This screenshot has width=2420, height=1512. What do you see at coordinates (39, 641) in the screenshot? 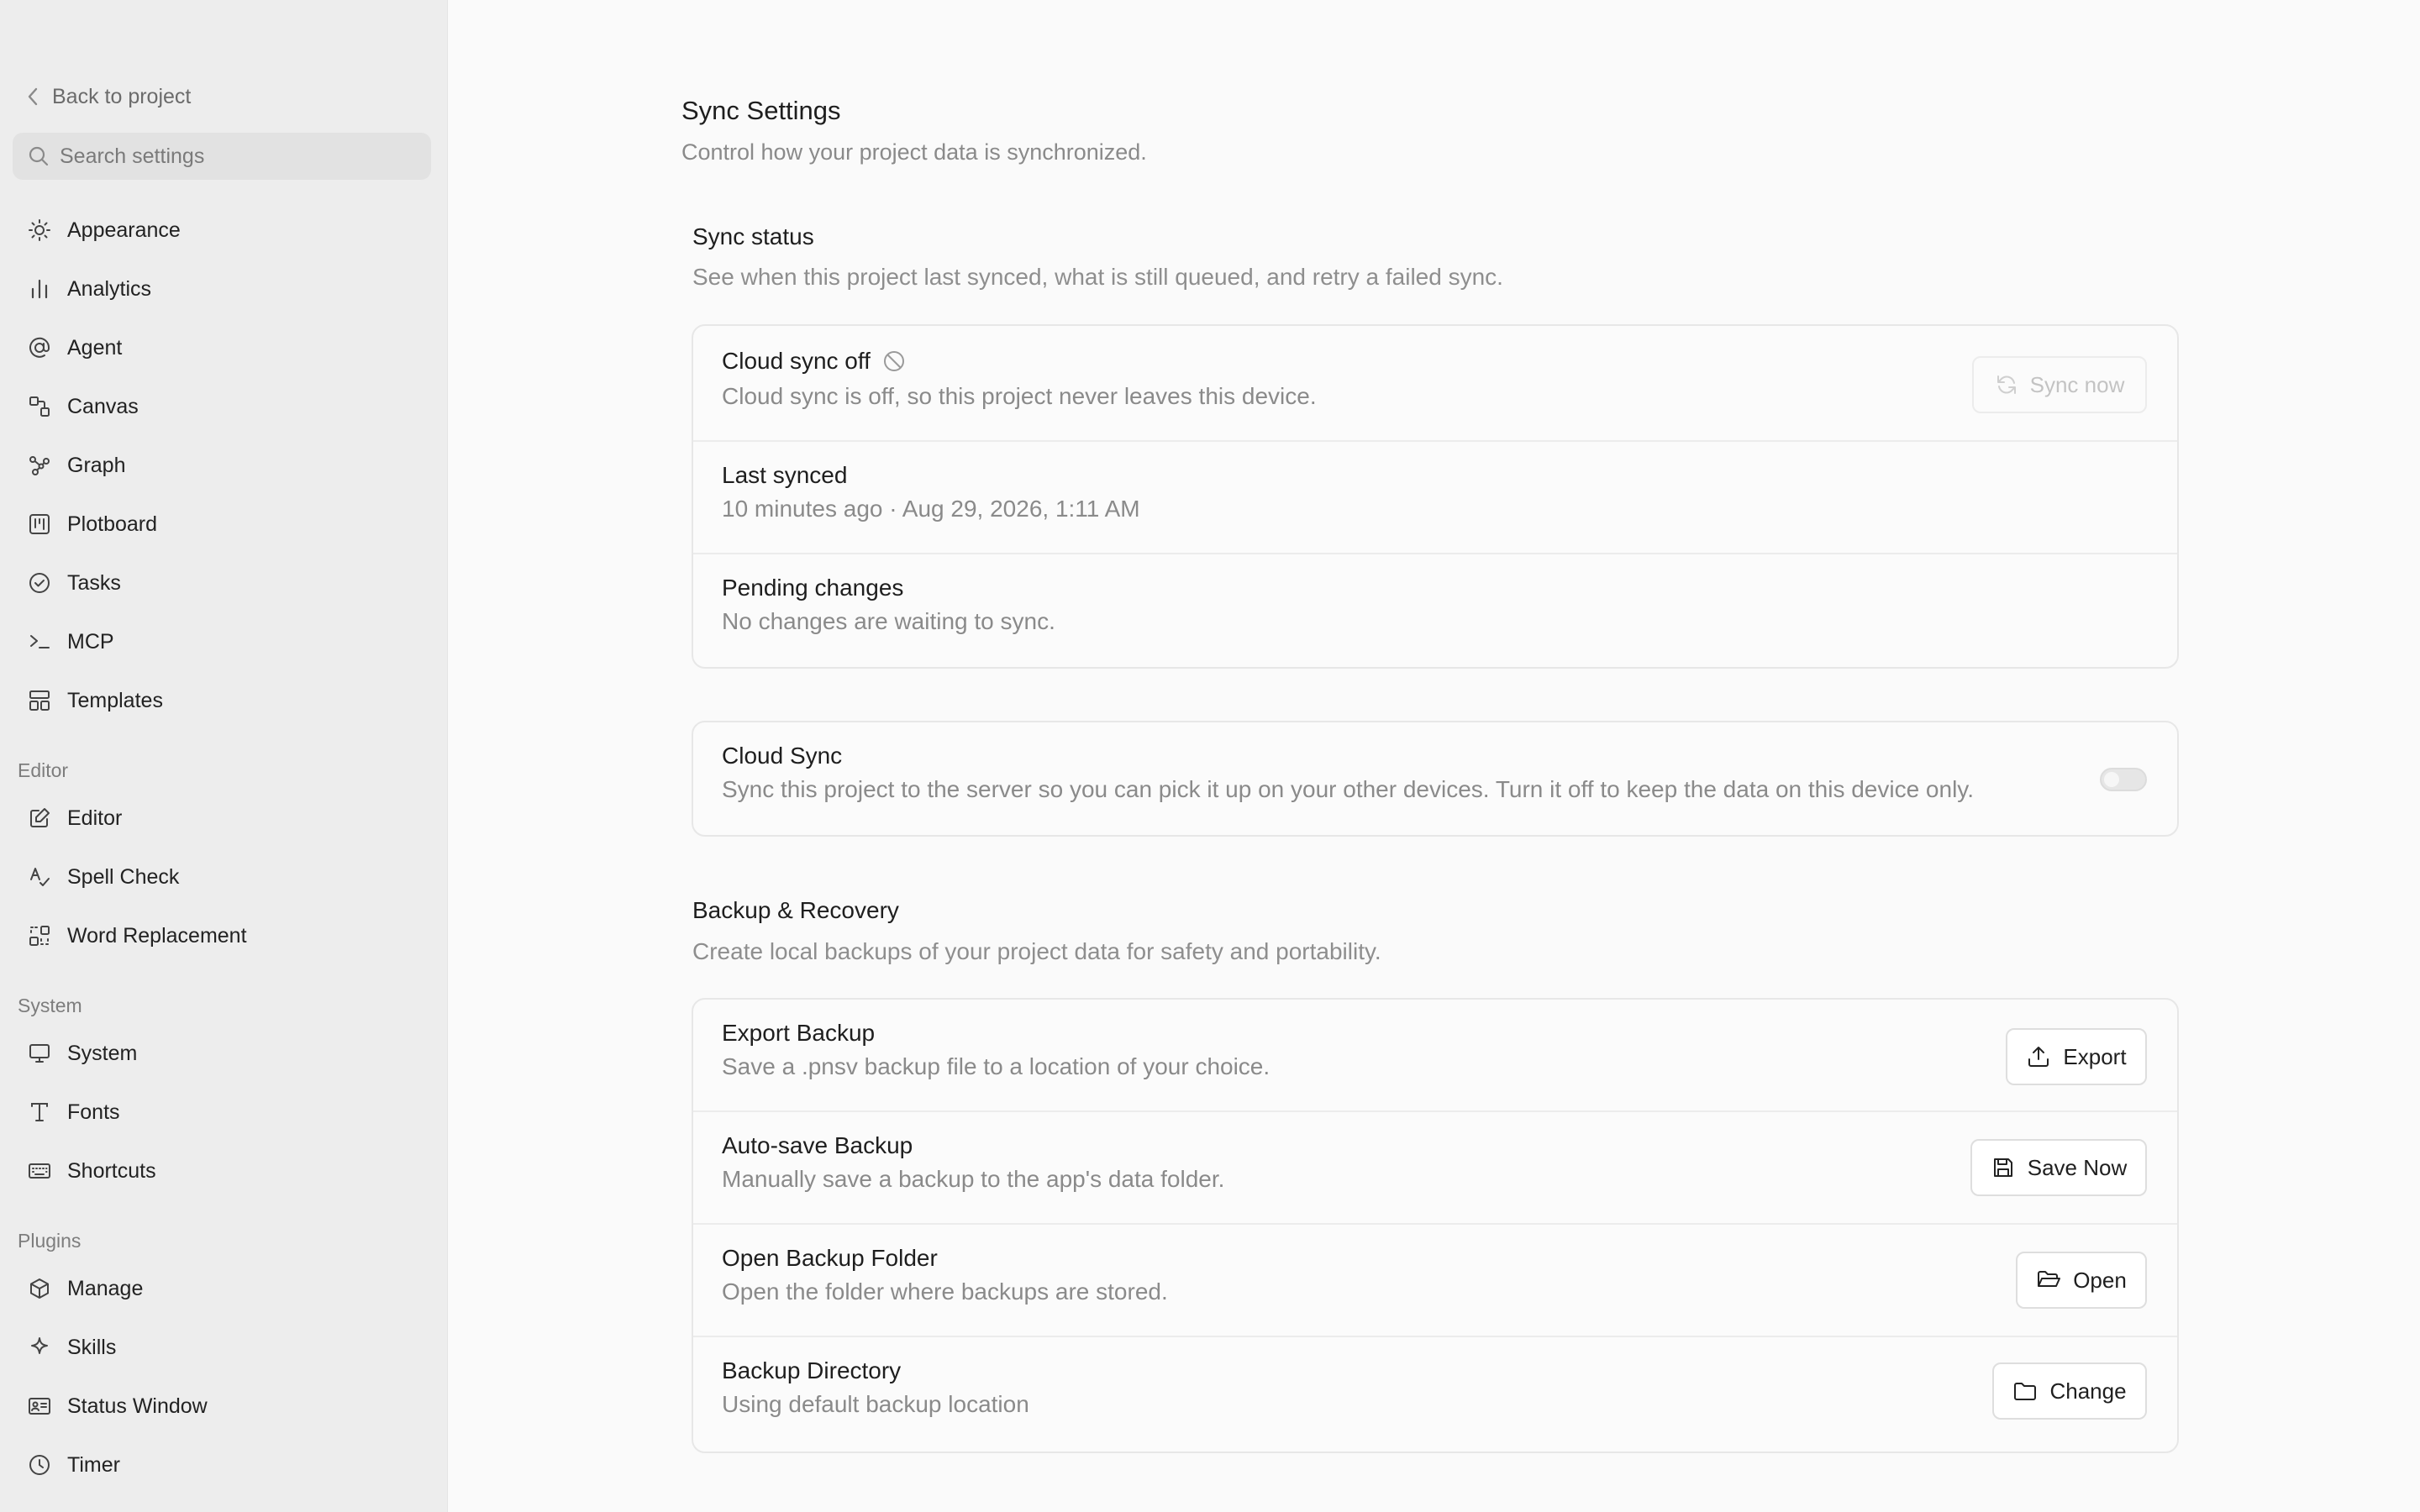
I see `terminal-icon` at bounding box center [39, 641].